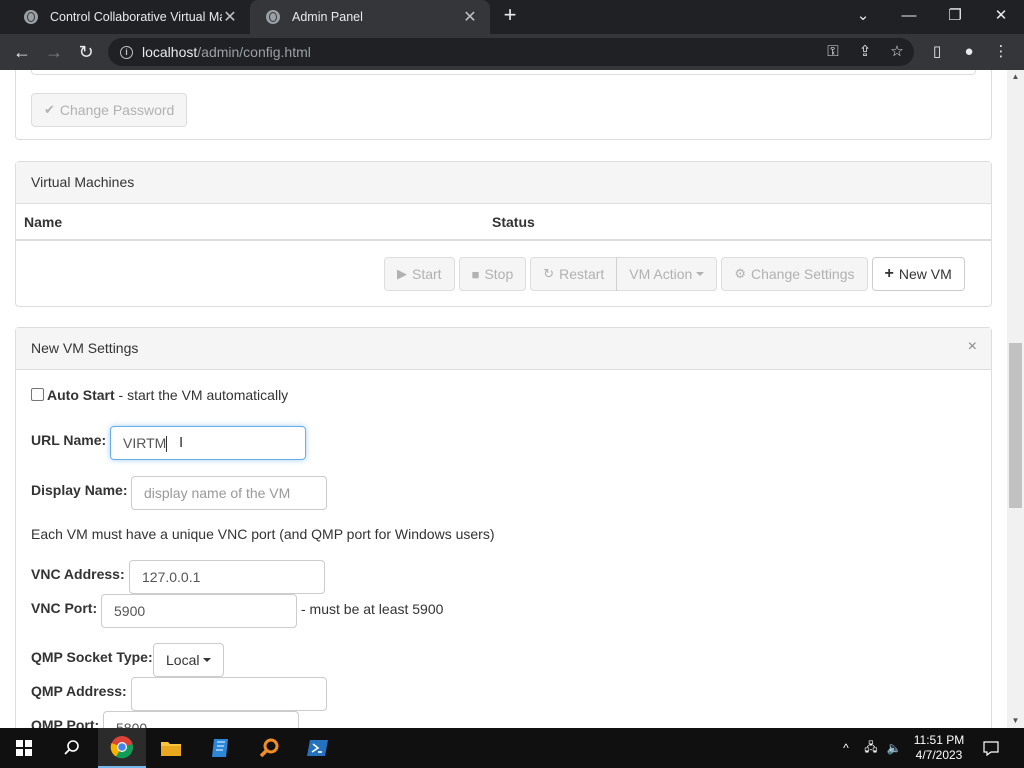  Describe the element at coordinates (1001, 52) in the screenshot. I see `menu-icon: ⋮` at that location.